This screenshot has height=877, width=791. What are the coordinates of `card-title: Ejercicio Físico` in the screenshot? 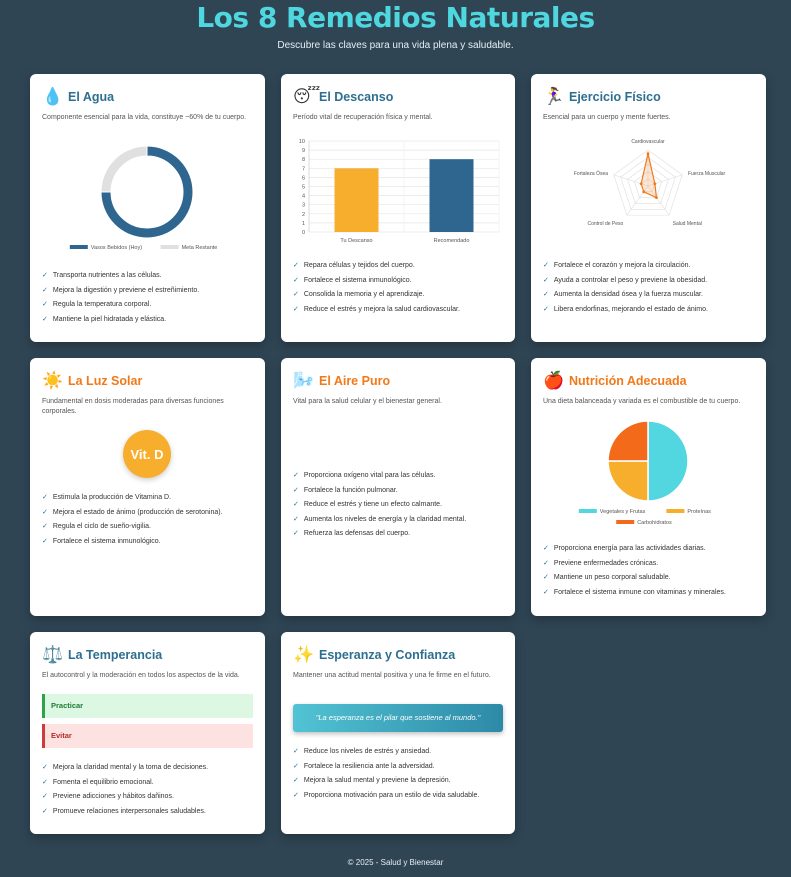 It's located at (615, 97).